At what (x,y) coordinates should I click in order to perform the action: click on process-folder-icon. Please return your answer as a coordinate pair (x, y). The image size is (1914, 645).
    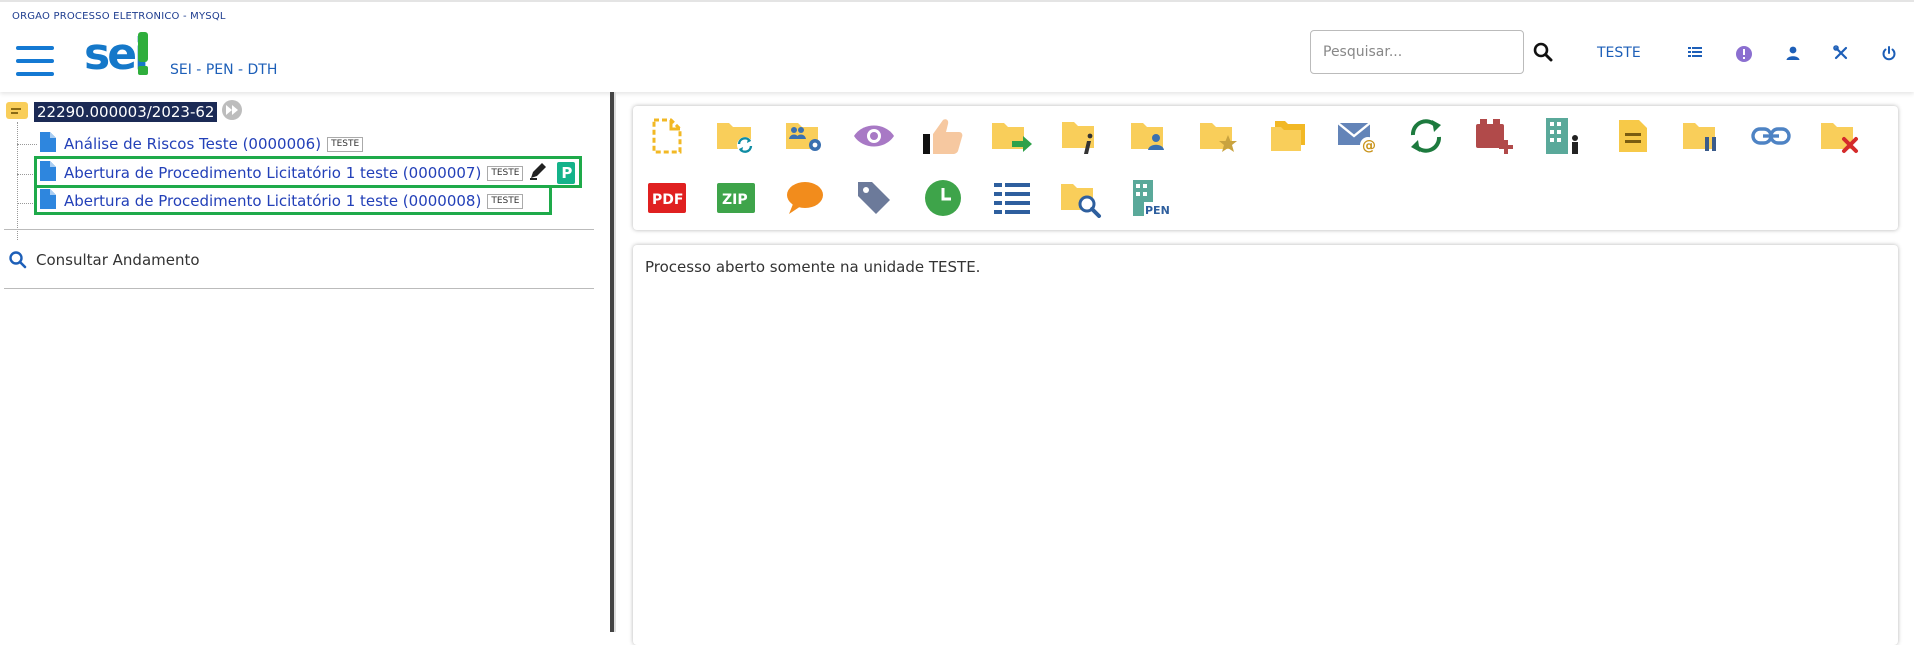
    Looking at the image, I should click on (17, 112).